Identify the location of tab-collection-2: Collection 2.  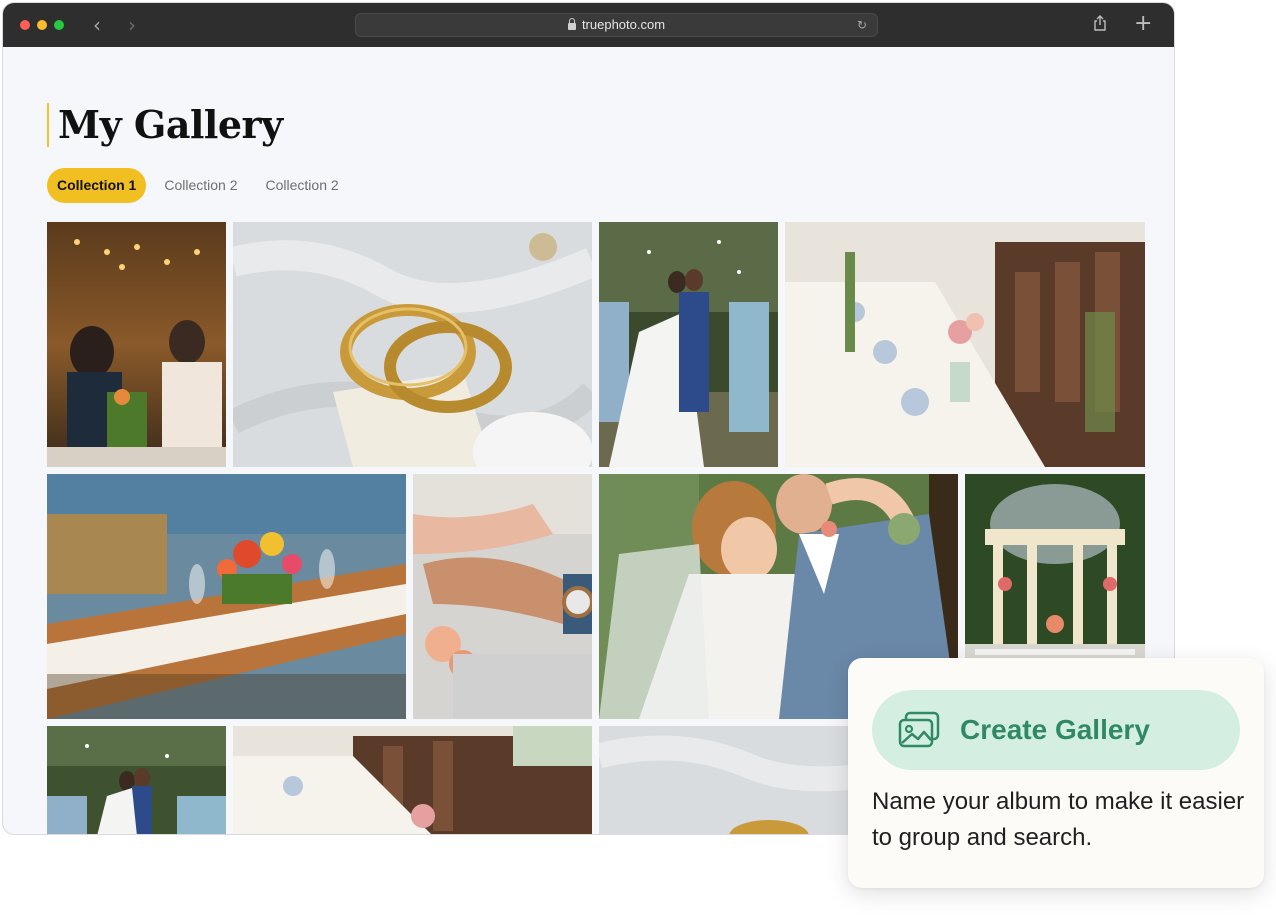
(200, 185).